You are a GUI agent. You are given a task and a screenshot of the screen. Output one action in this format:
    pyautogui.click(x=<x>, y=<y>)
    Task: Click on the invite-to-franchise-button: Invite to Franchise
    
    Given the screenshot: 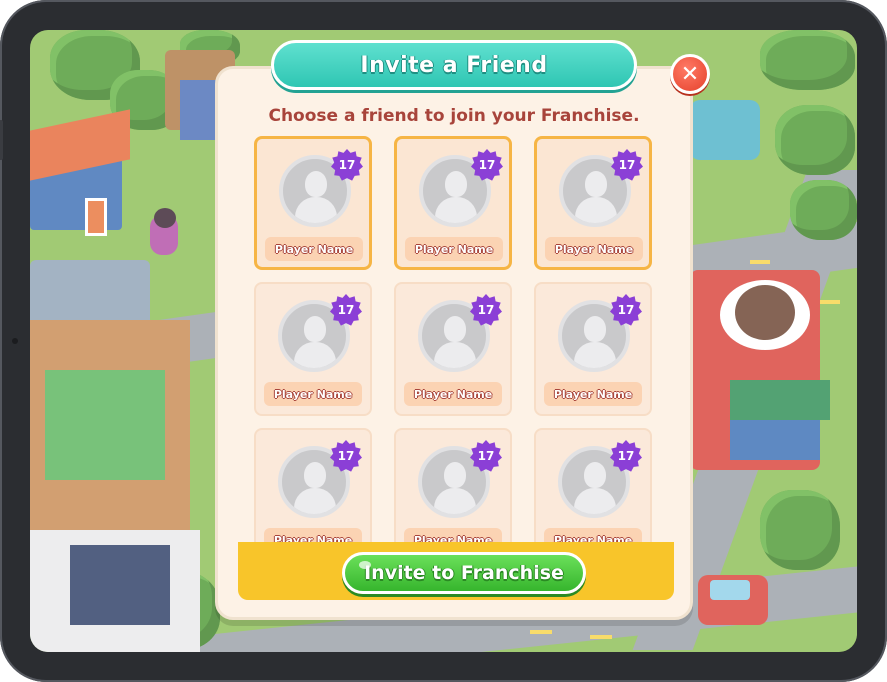 What is the action you would take?
    pyautogui.click(x=464, y=573)
    